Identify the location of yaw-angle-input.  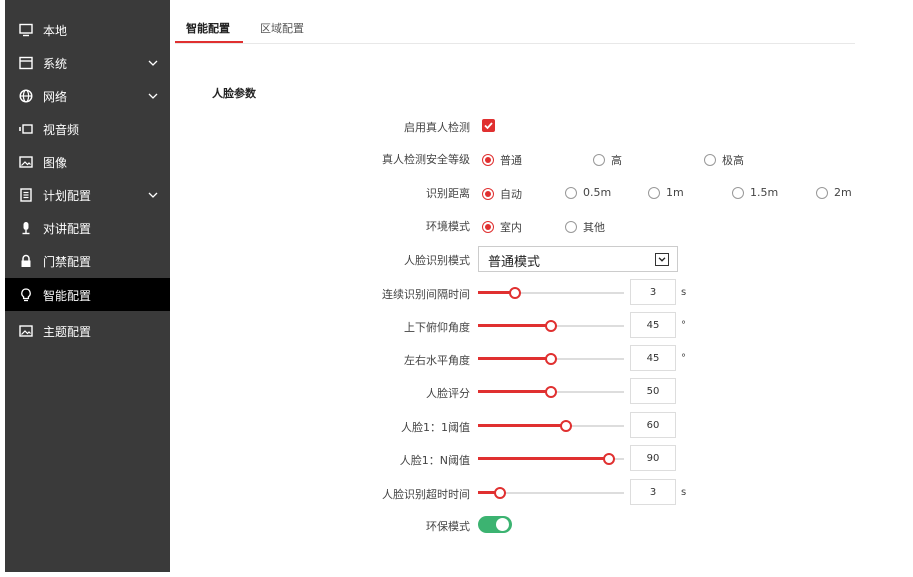
(653, 358).